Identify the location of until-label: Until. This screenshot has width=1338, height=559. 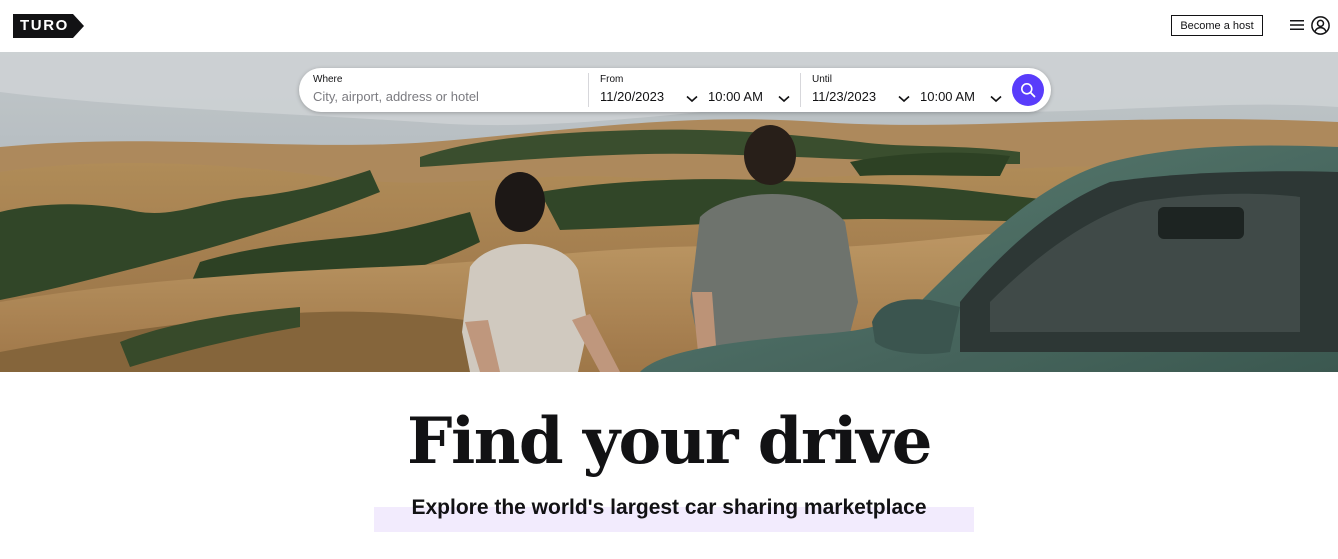
(822, 79).